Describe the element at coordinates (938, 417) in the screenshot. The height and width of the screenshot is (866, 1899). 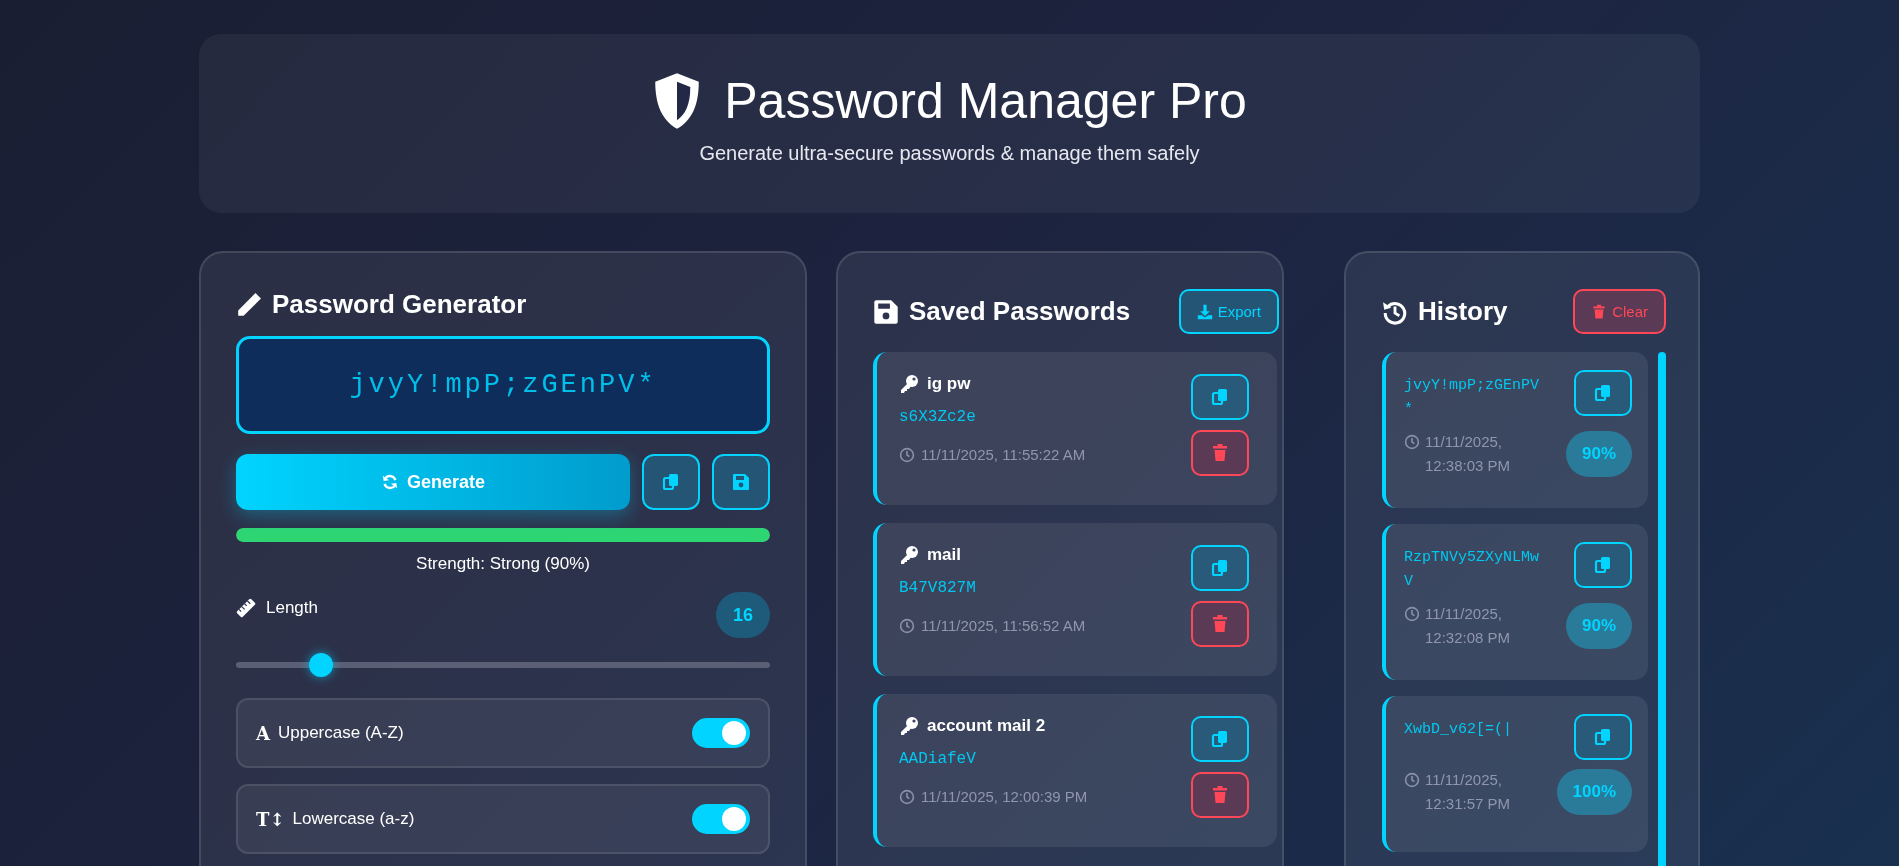
I see `saved-password: s6X3Zc2e` at that location.